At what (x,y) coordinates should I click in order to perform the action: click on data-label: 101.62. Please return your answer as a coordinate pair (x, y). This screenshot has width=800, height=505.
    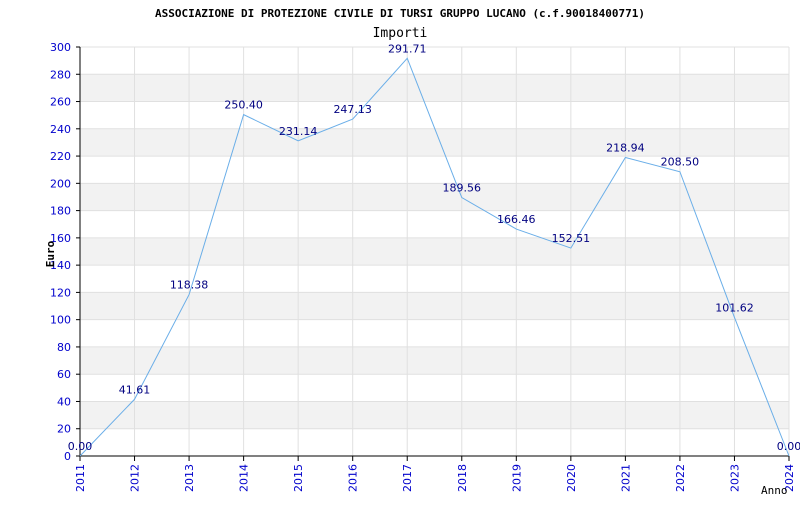
    Looking at the image, I should click on (734, 307).